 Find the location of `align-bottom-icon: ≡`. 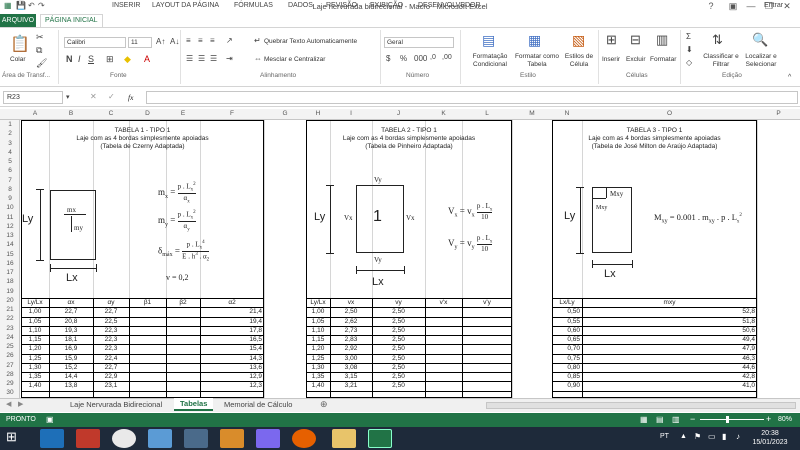

align-bottom-icon: ≡ is located at coordinates (212, 40).